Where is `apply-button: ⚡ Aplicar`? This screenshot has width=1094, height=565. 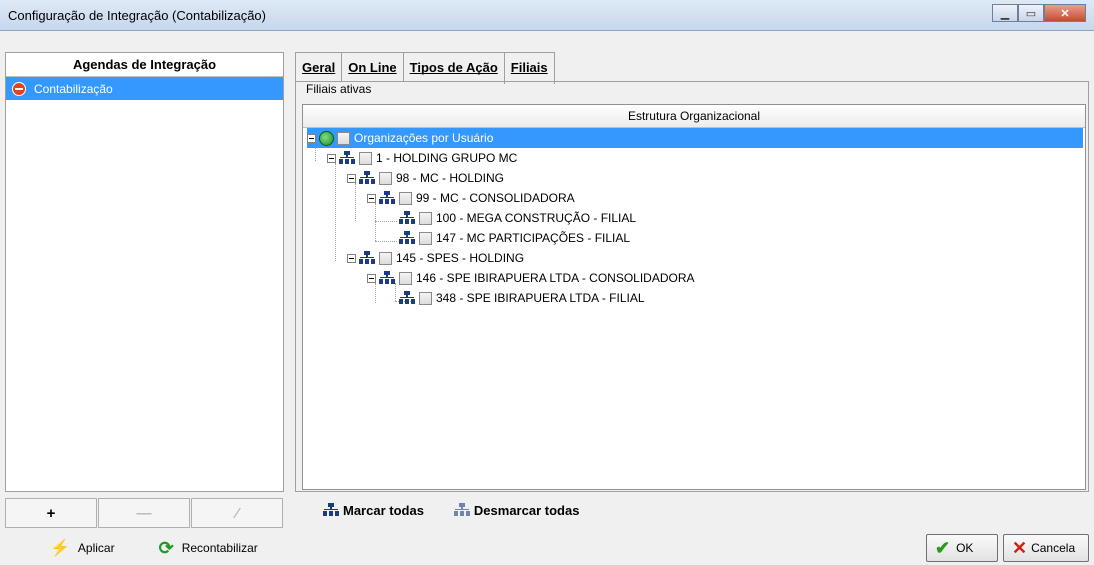
apply-button: ⚡ Aplicar is located at coordinates (82, 548).